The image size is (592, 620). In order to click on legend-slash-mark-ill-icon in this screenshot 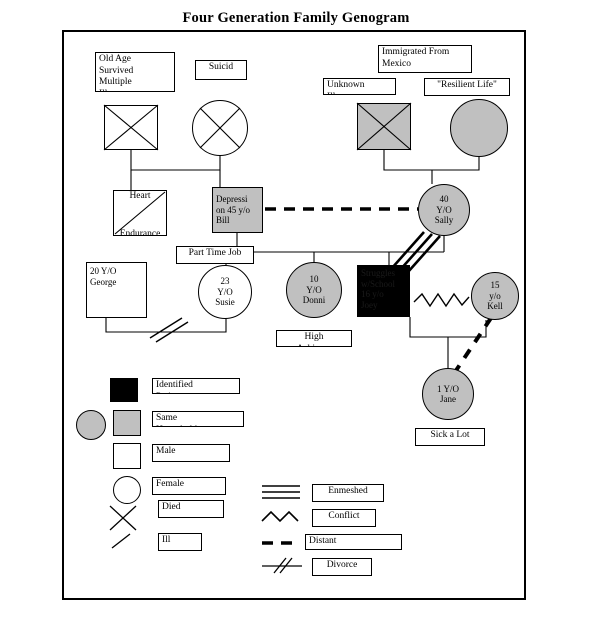, I will do `click(121, 541)`.